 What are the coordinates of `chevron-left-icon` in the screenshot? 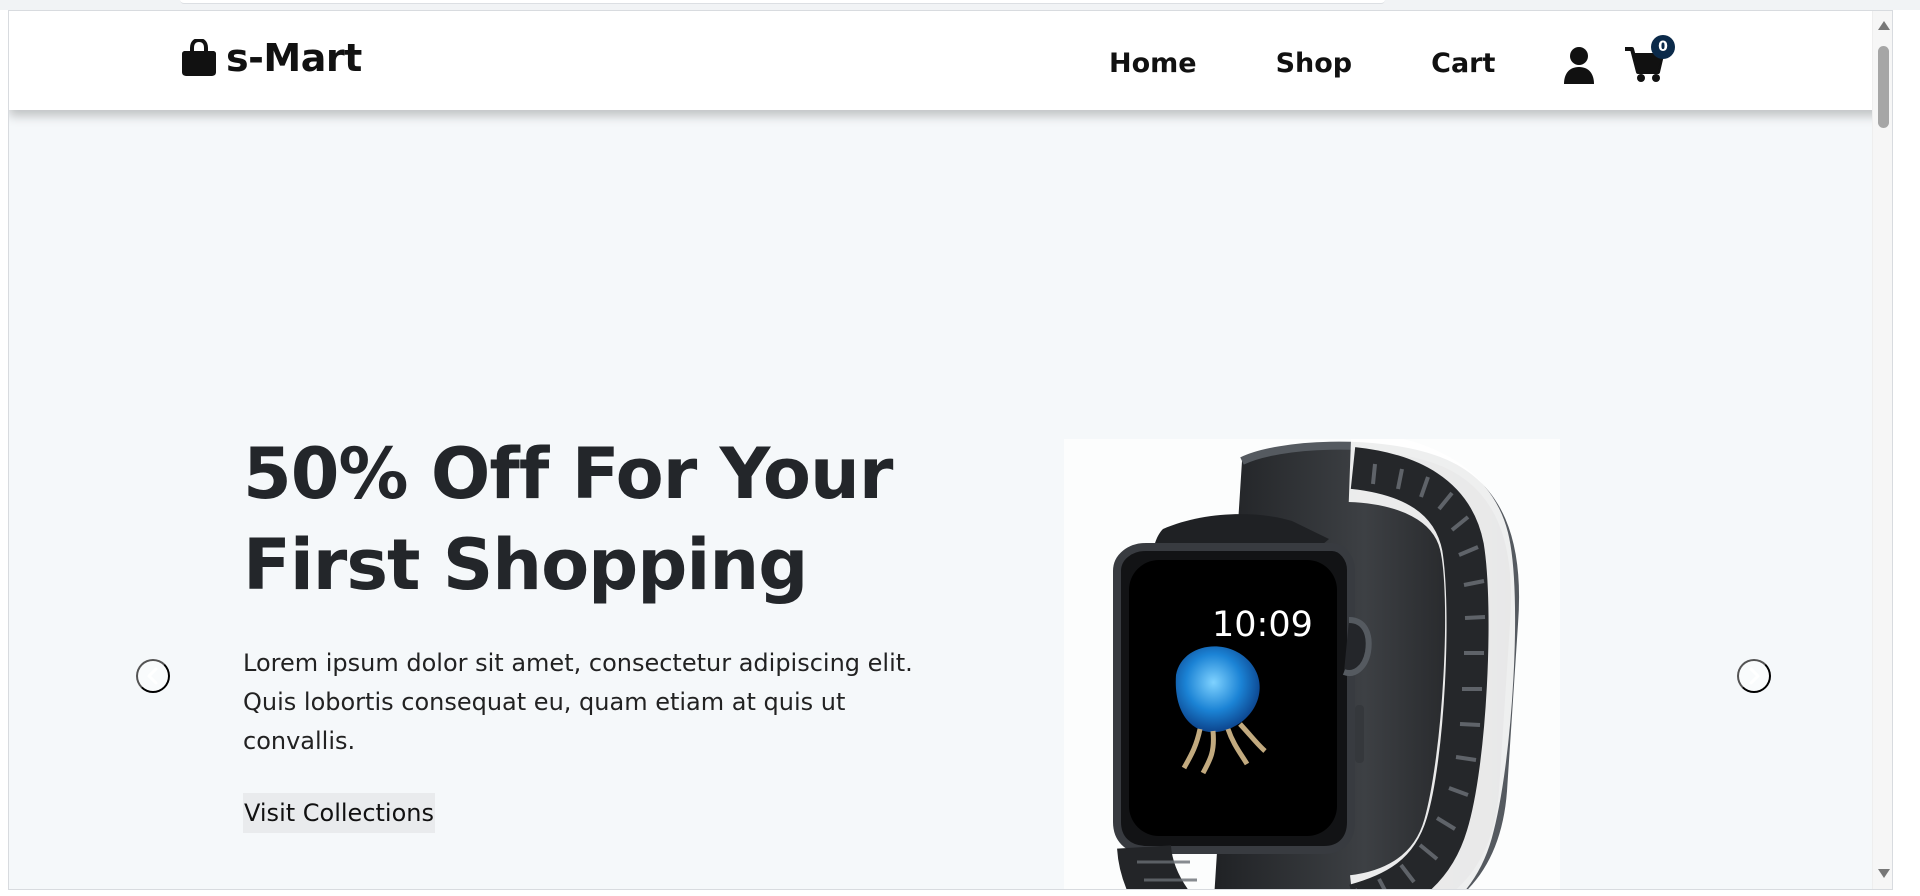 It's located at (152, 676).